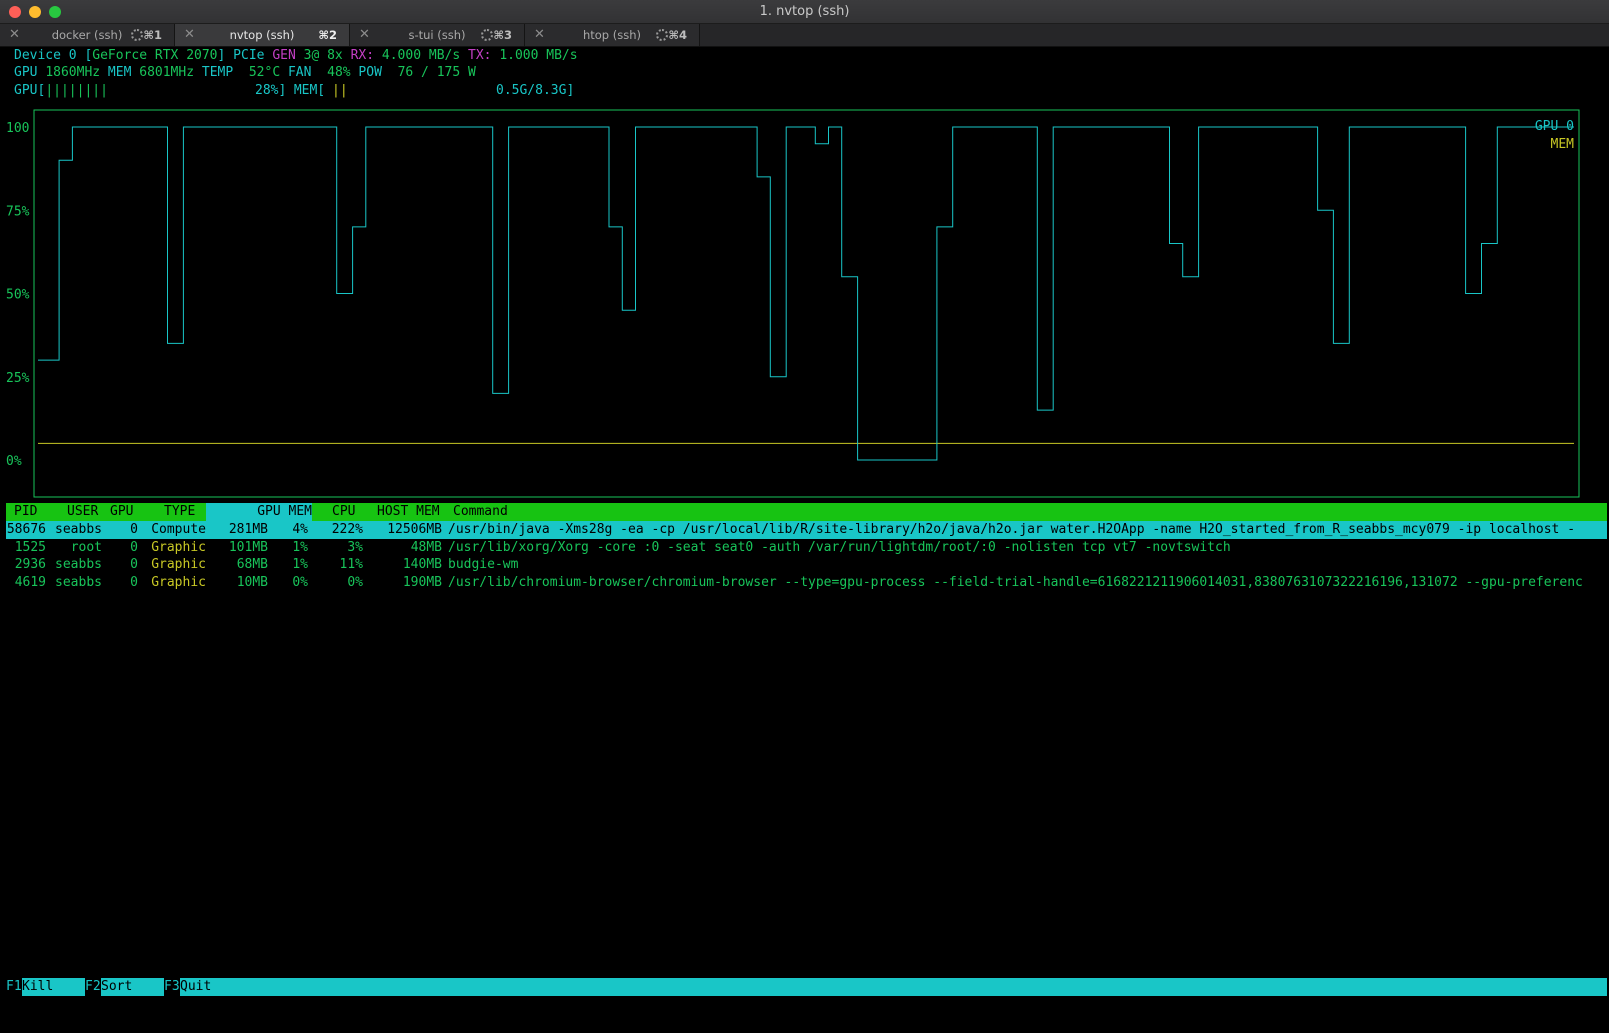  I want to click on usage-bars-line: GPU[|||||||| 28%] MEM[|| 0.5G/8.3G], so click(294, 90).